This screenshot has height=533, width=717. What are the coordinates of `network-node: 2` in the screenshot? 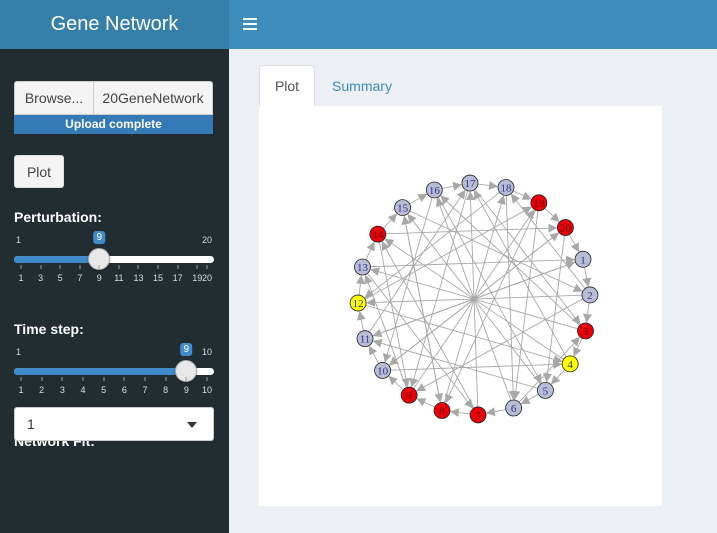 It's located at (590, 295).